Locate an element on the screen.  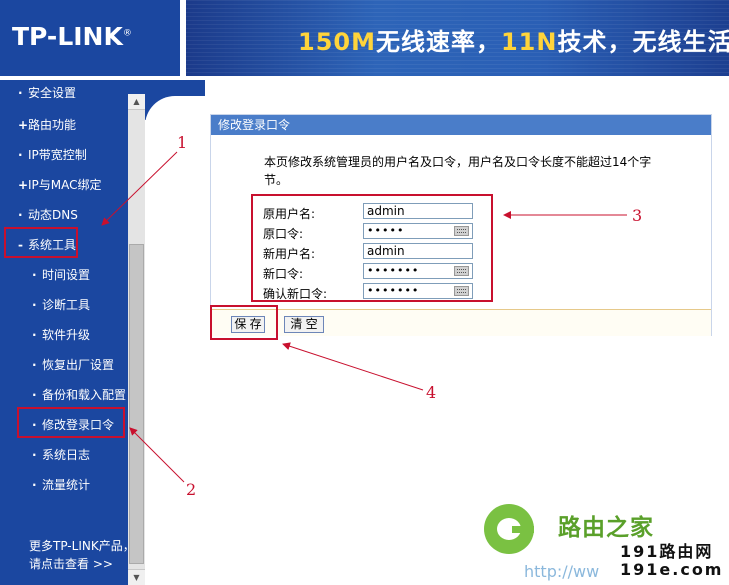
new-password-input: ••••••• is located at coordinates (418, 271).